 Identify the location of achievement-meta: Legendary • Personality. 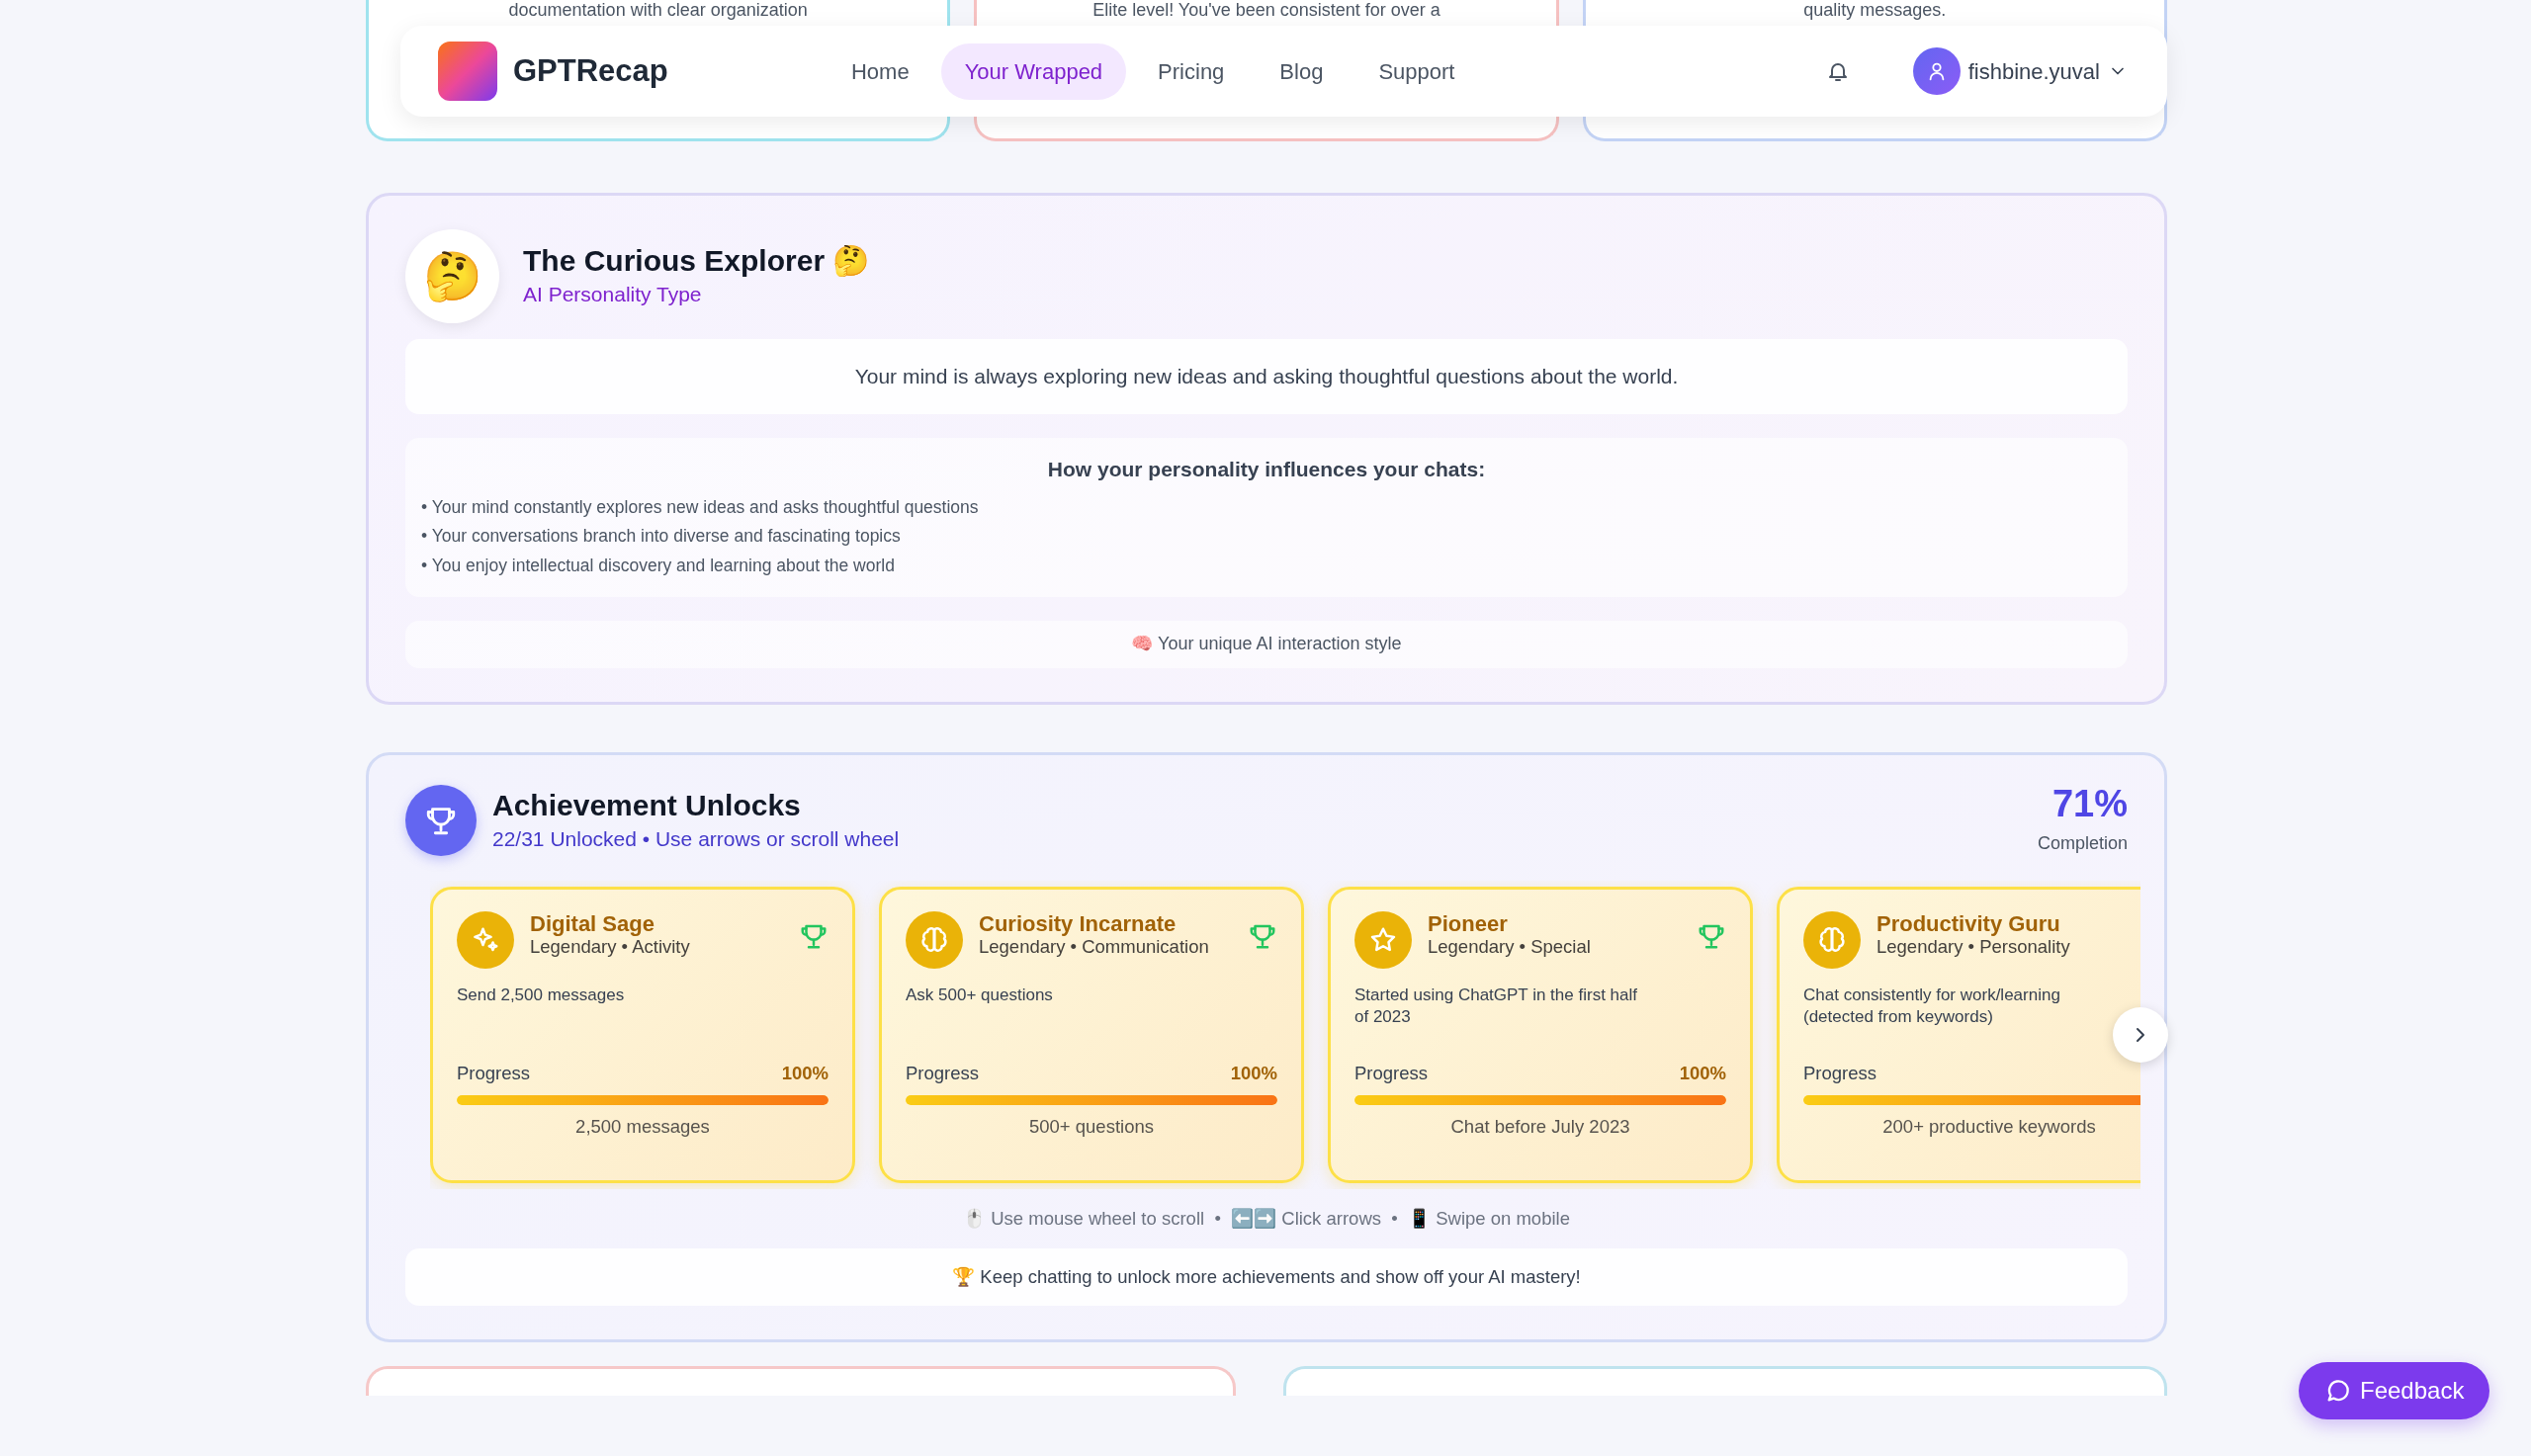
(1974, 947).